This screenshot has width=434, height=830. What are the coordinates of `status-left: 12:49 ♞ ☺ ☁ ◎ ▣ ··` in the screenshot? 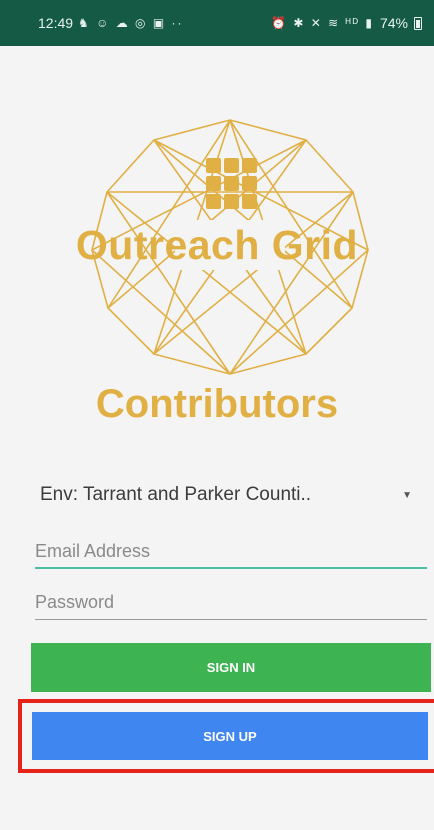 It's located at (111, 23).